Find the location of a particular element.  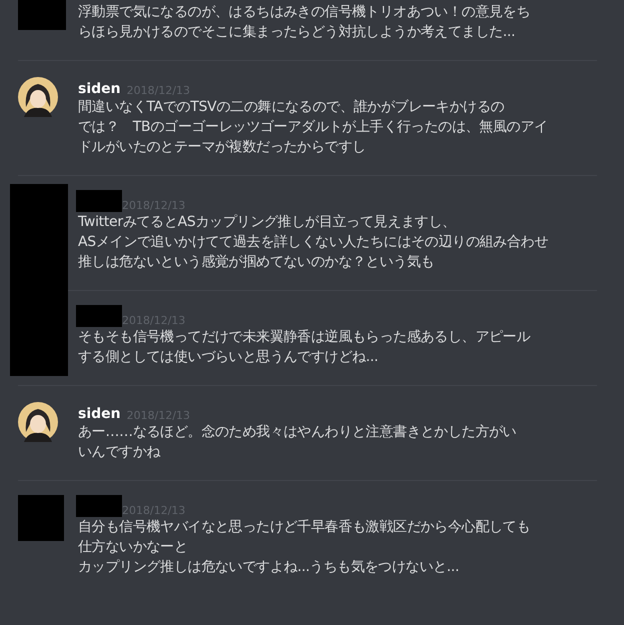

message-text: TwitterみてるとASカップリング推しが目立って見えますし、 ASメインで追いかけてて過去を詳しくない人たちにはその辺りの組み合わせ 推しは危ないという感覚が掴めてないのかな？という気も is located at coordinates (313, 242).